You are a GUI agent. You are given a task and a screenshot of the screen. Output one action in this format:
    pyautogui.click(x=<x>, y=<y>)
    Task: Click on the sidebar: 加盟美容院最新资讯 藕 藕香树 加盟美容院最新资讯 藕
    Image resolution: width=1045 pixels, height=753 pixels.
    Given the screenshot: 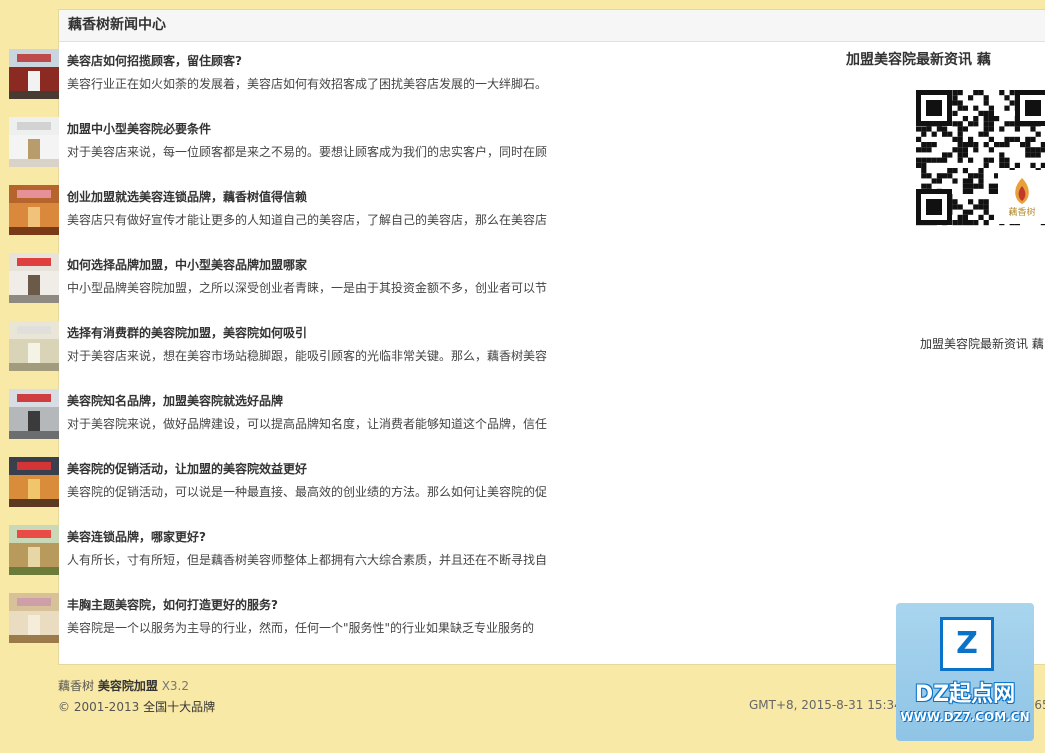 What is the action you would take?
    pyautogui.click(x=945, y=200)
    